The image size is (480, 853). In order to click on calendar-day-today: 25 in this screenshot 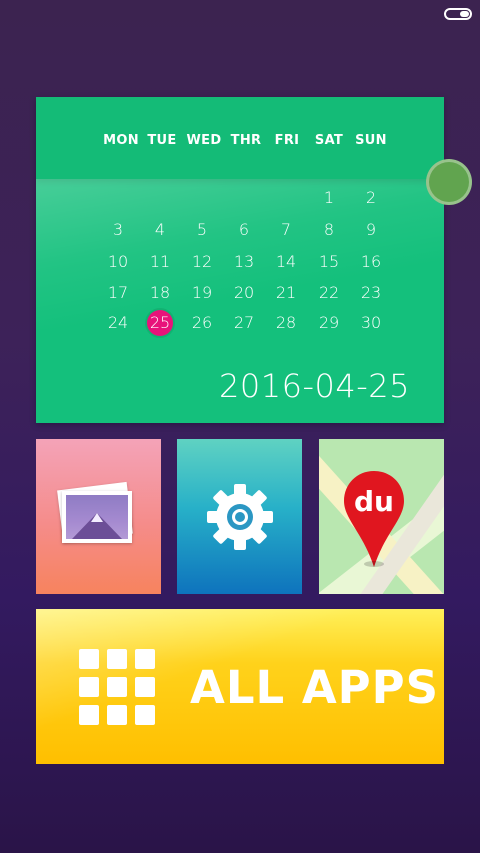, I will do `click(160, 323)`.